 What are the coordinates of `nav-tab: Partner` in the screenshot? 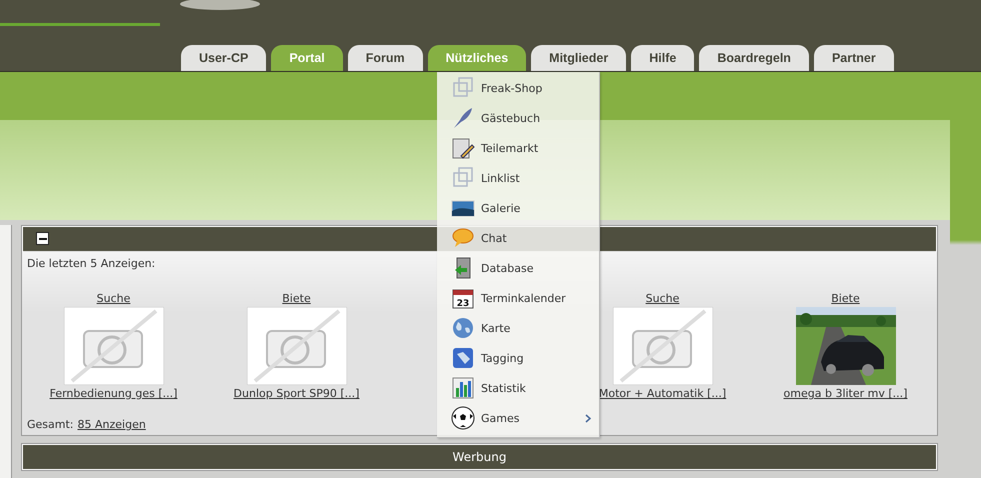 It's located at (854, 58).